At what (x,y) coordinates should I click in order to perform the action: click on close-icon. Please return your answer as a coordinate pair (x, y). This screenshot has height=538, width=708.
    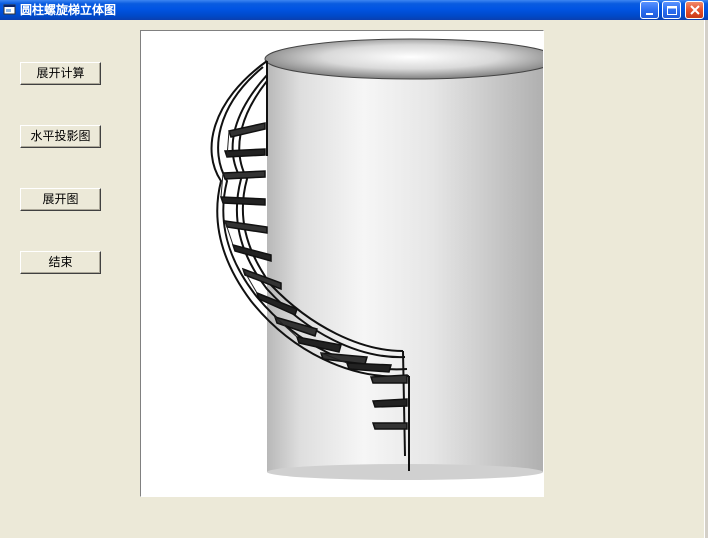
    Looking at the image, I should click on (695, 10).